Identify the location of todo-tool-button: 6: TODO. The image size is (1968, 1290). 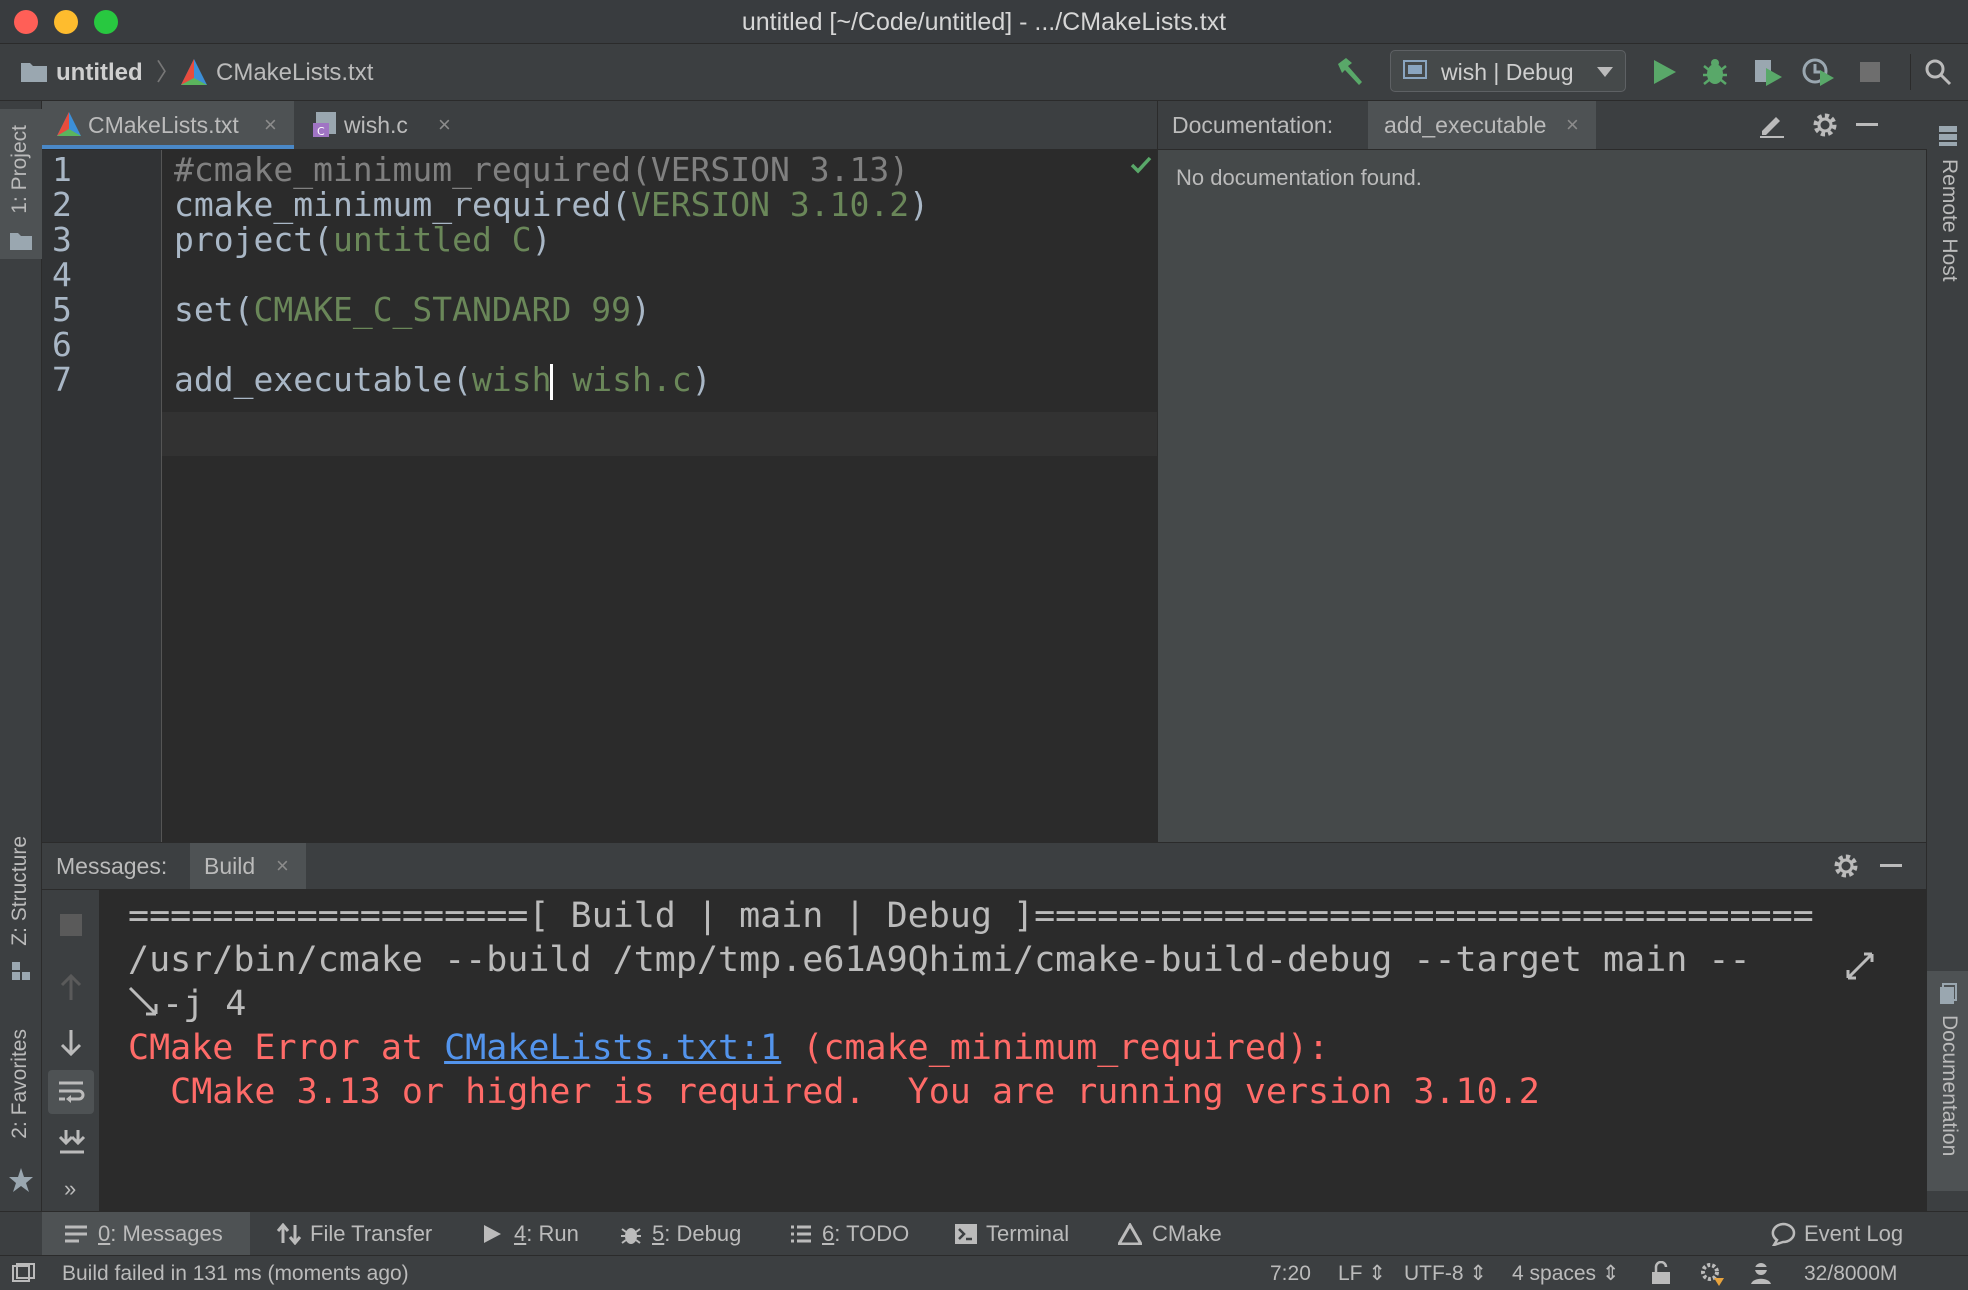
(849, 1234).